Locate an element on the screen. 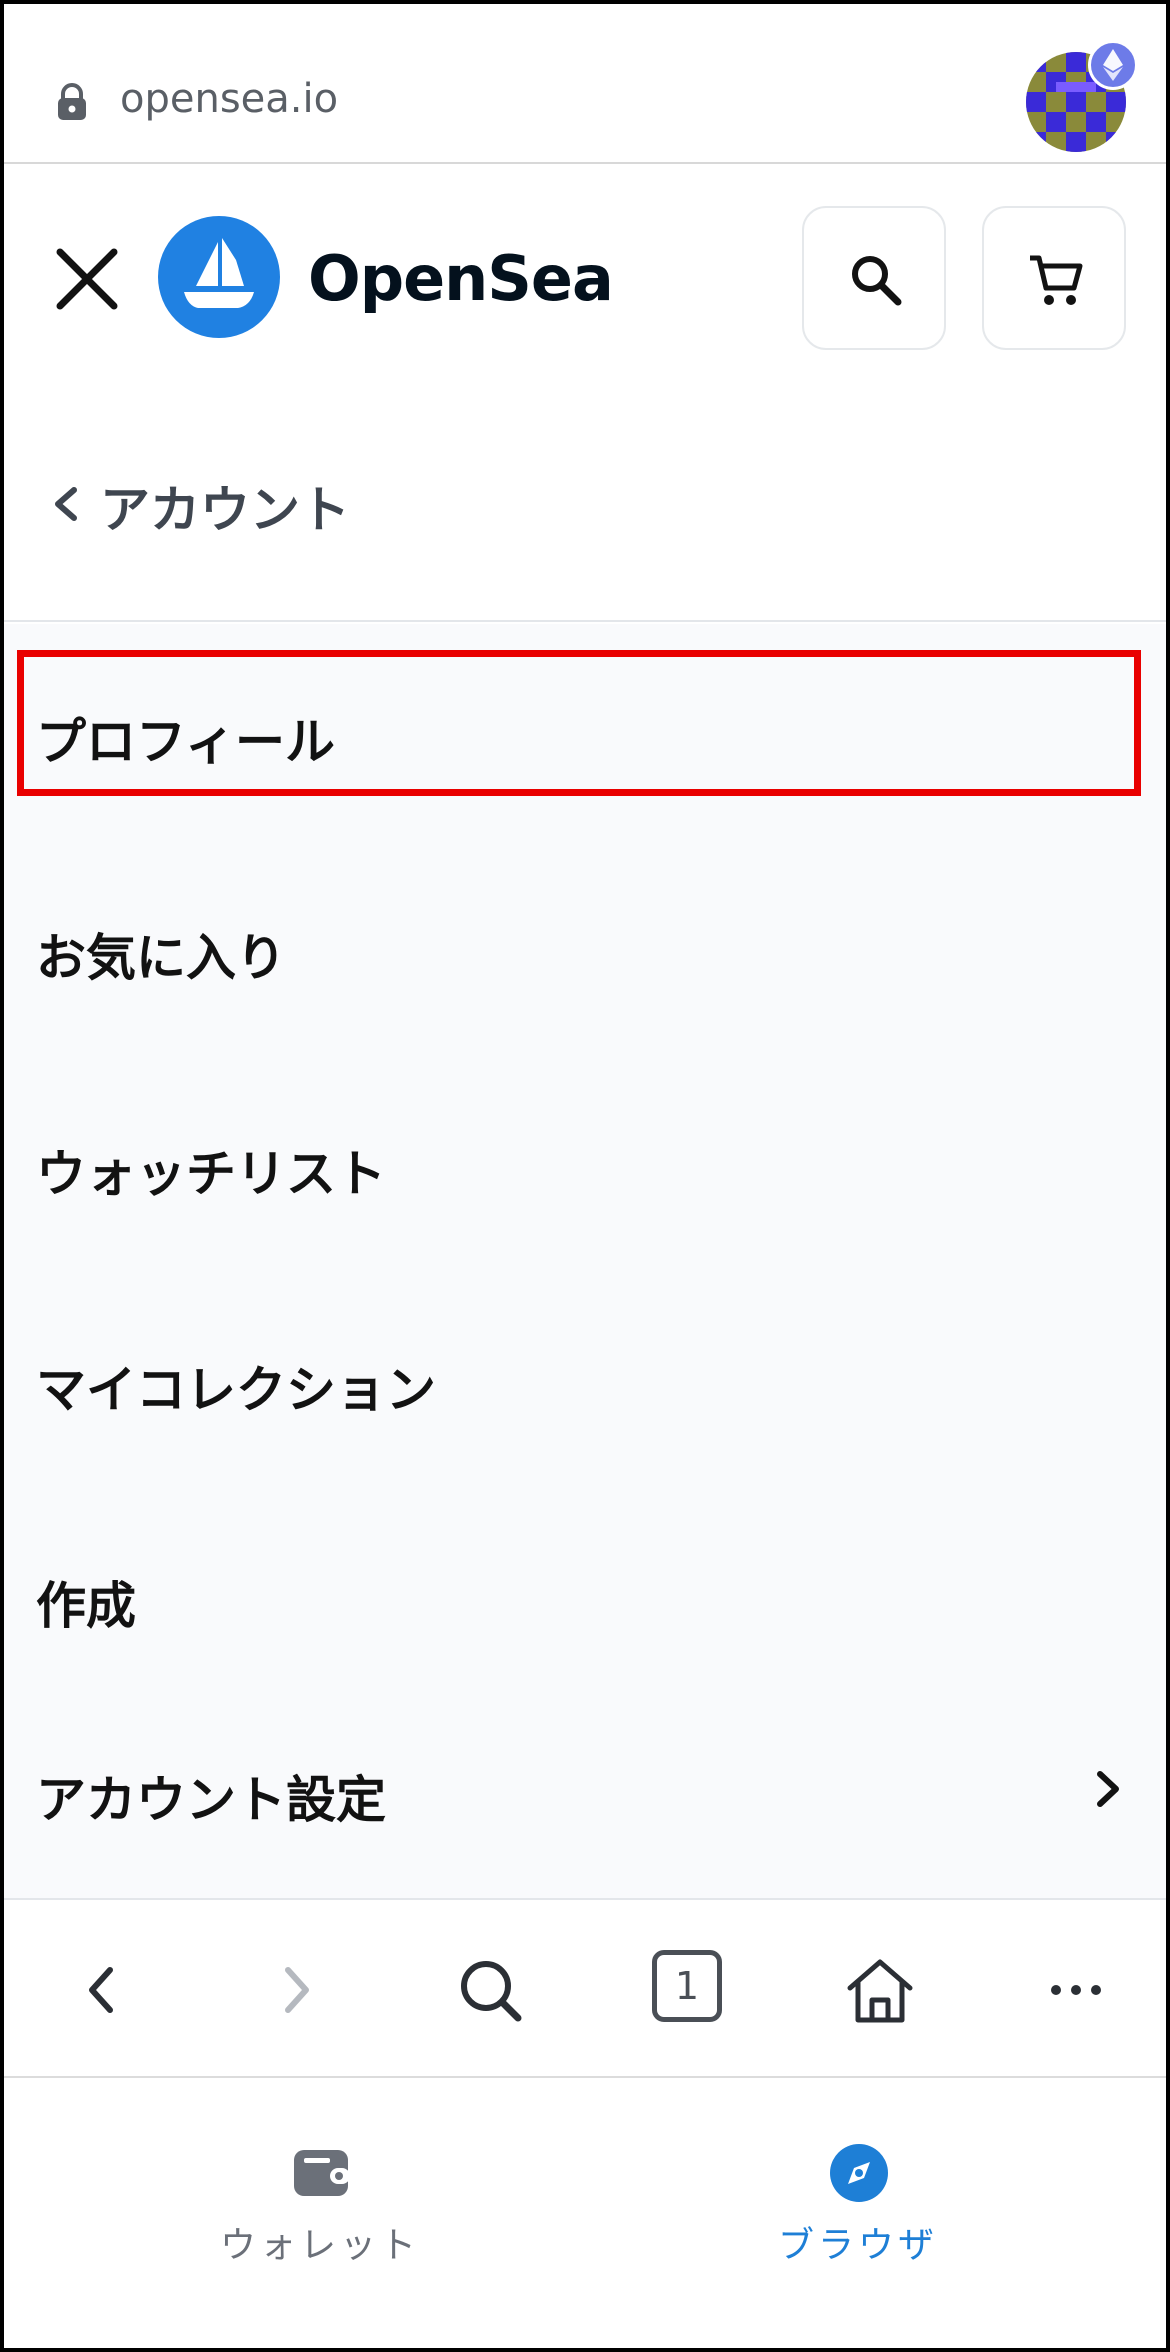  opensea-logo is located at coordinates (219, 277).